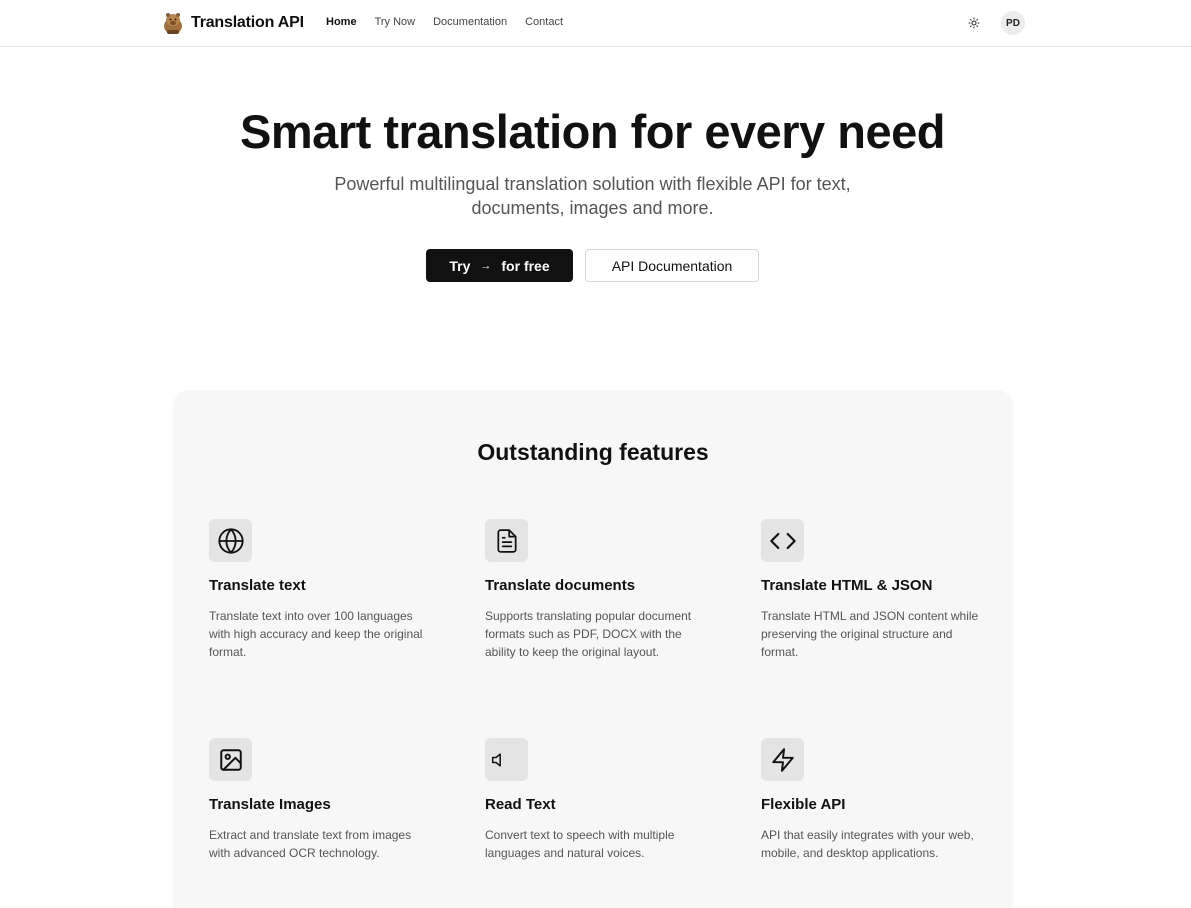 The width and height of the screenshot is (1191, 908). Describe the element at coordinates (525, 265) in the screenshot. I see `for-free-label: for free` at that location.